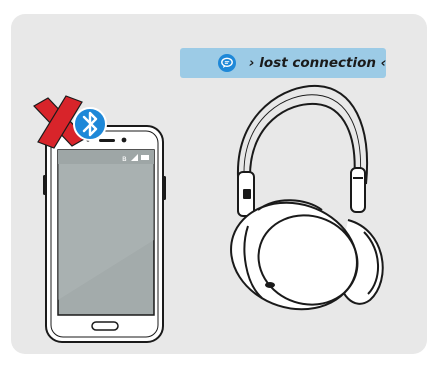  What do you see at coordinates (124, 158) in the screenshot?
I see `svg-text: ʙ` at bounding box center [124, 158].